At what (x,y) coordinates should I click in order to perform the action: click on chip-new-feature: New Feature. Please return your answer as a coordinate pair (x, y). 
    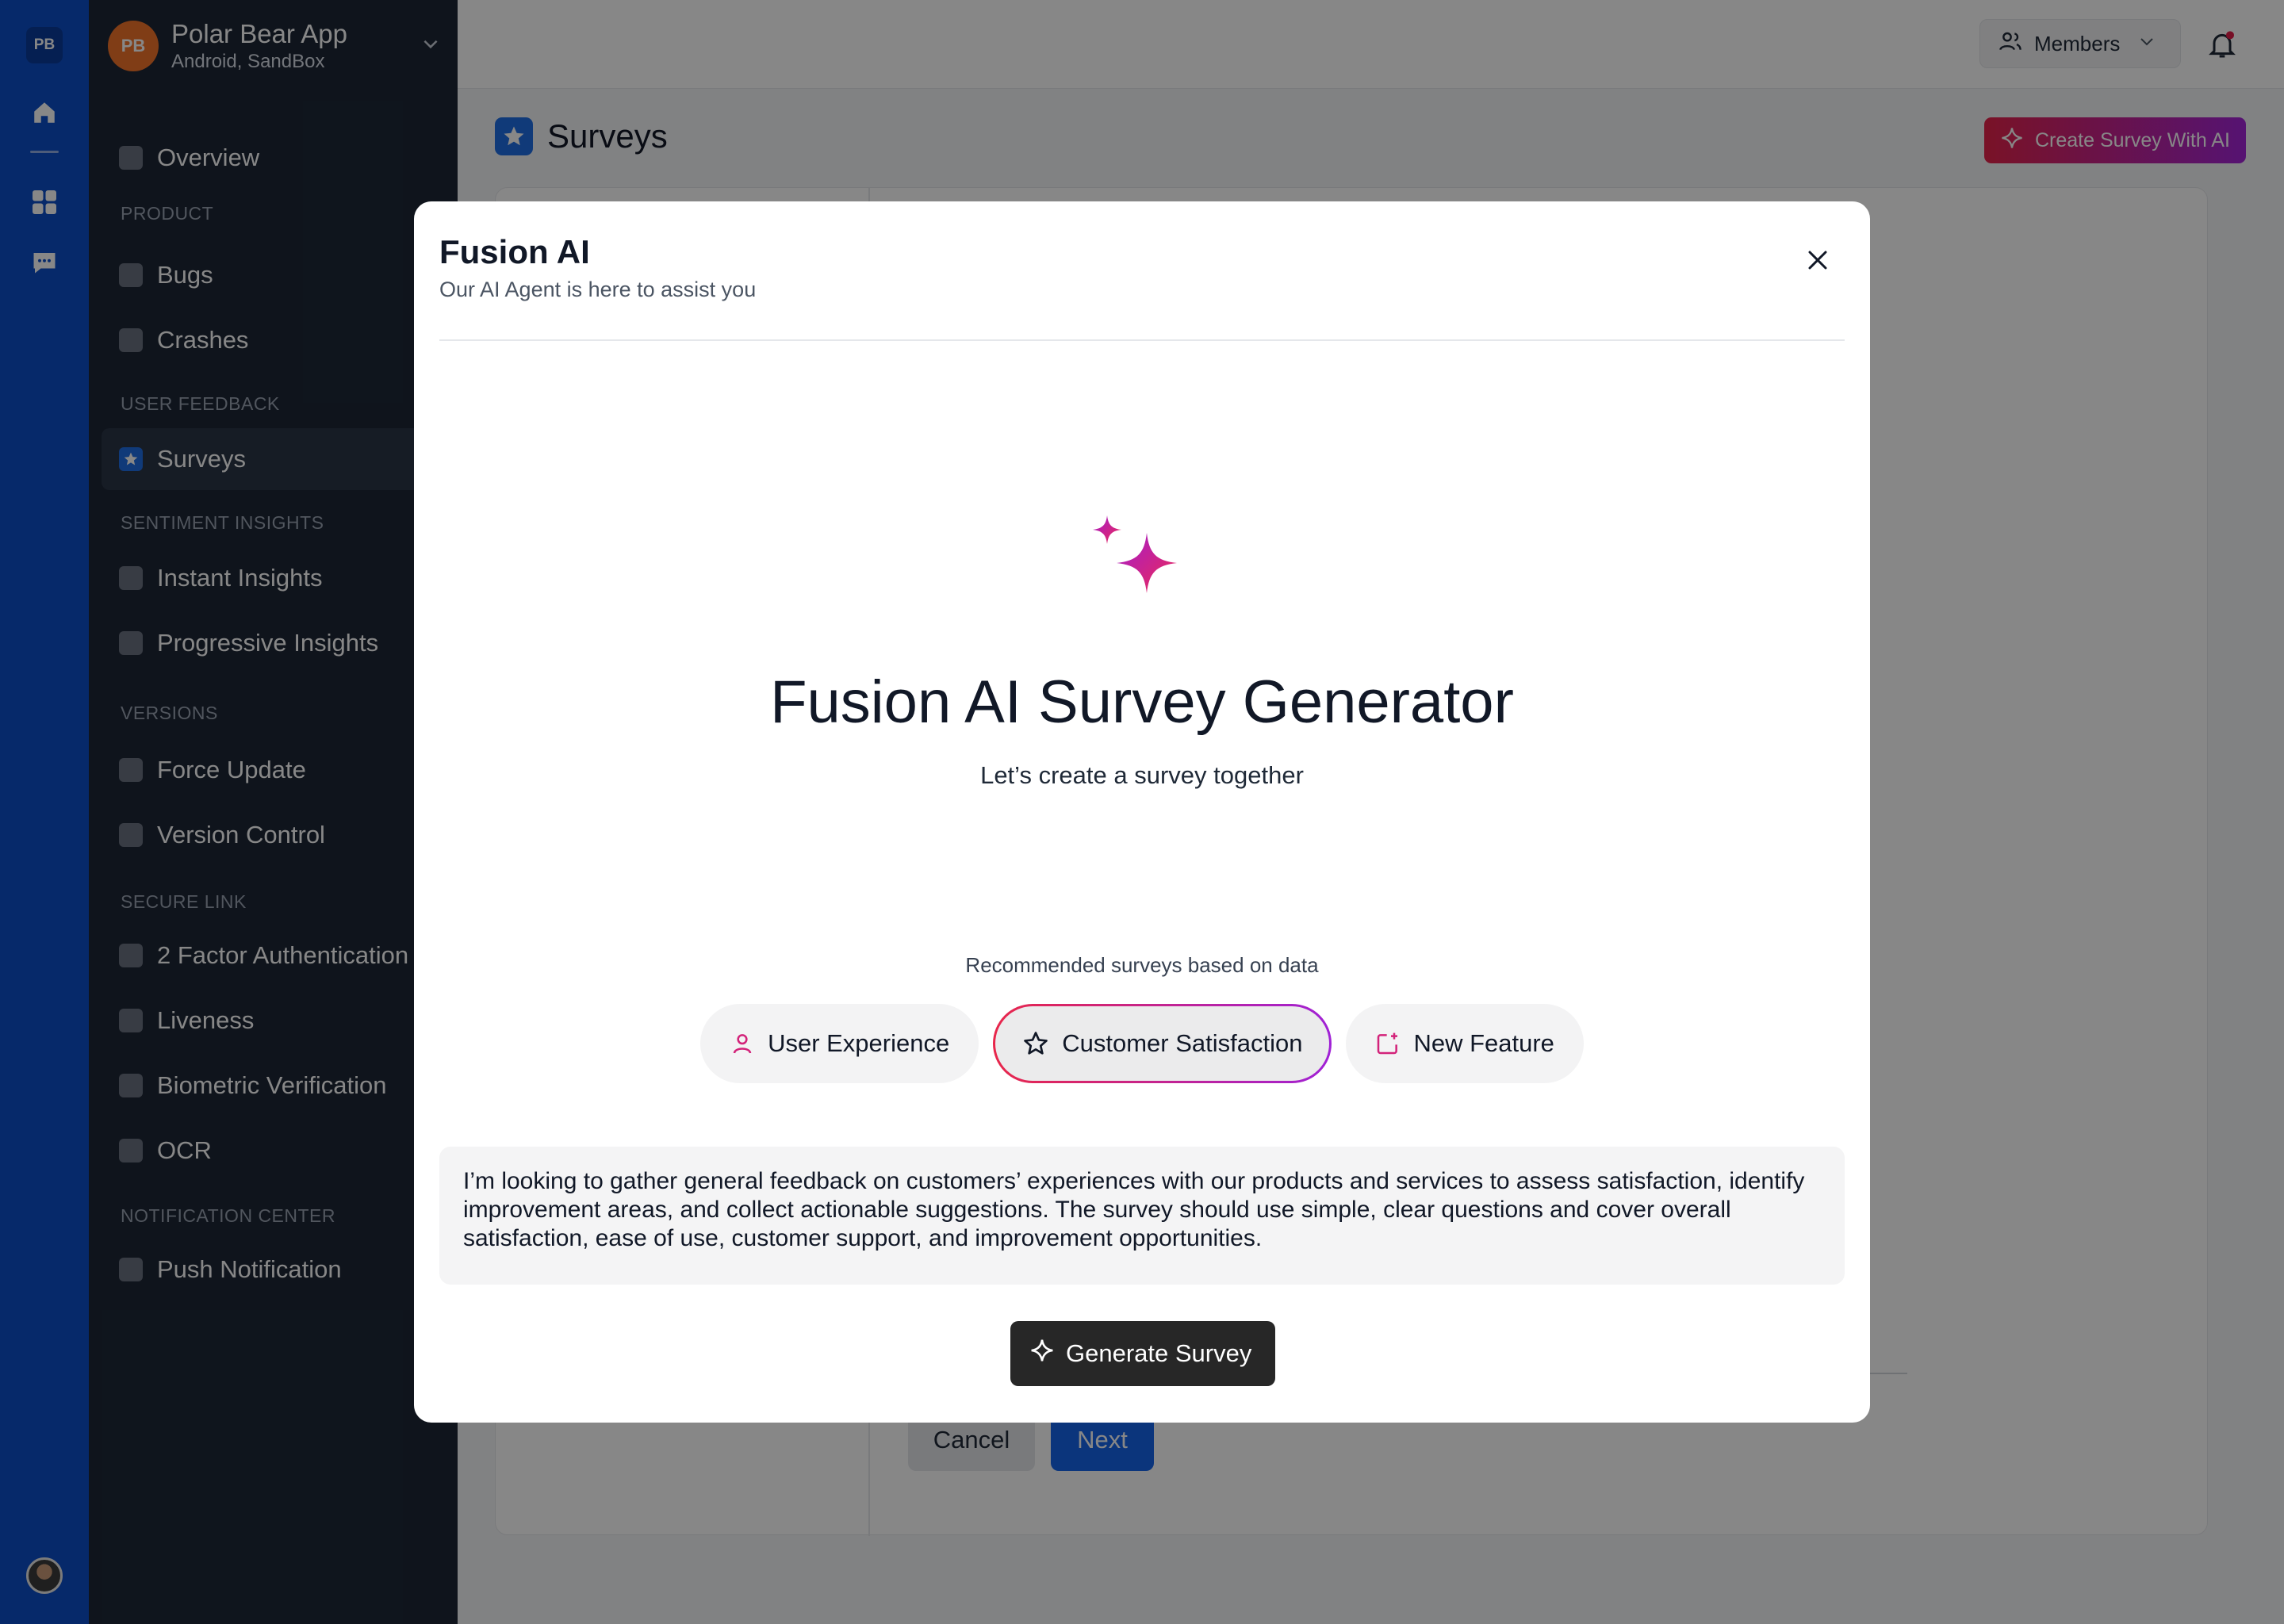
    Looking at the image, I should click on (1465, 1043).